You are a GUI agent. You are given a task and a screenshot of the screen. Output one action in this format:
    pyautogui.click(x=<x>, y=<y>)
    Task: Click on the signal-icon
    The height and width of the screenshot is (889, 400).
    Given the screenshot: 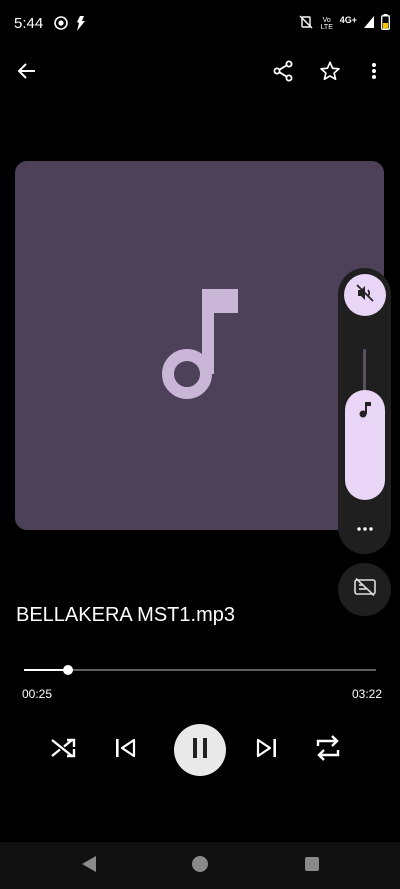 What is the action you would take?
    pyautogui.click(x=369, y=24)
    